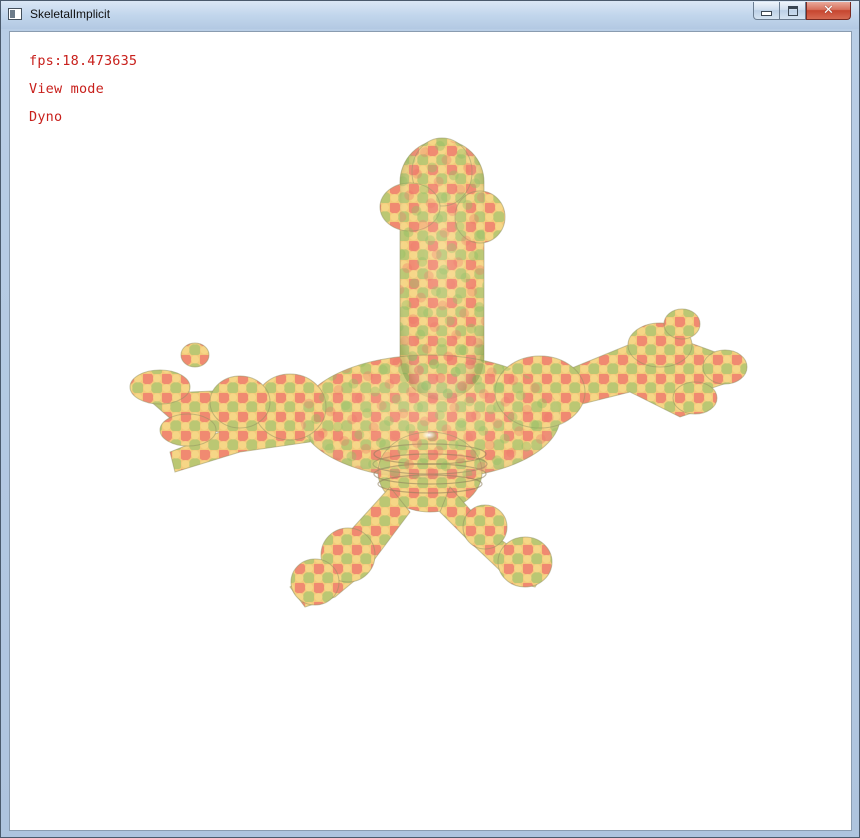 This screenshot has width=860, height=838. I want to click on surface-texture, so click(430, 309).